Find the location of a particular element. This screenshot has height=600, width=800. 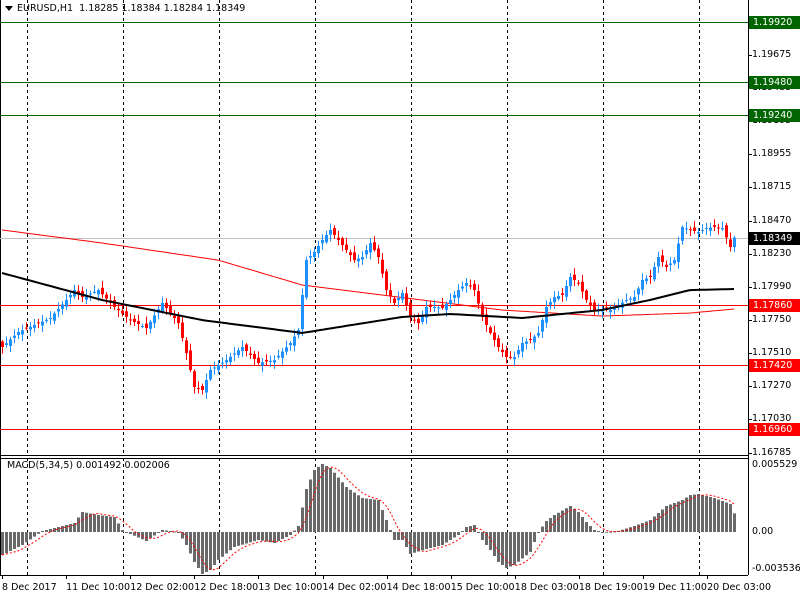

time-tick-label: 14 Dec 02:00 is located at coordinates (354, 587).